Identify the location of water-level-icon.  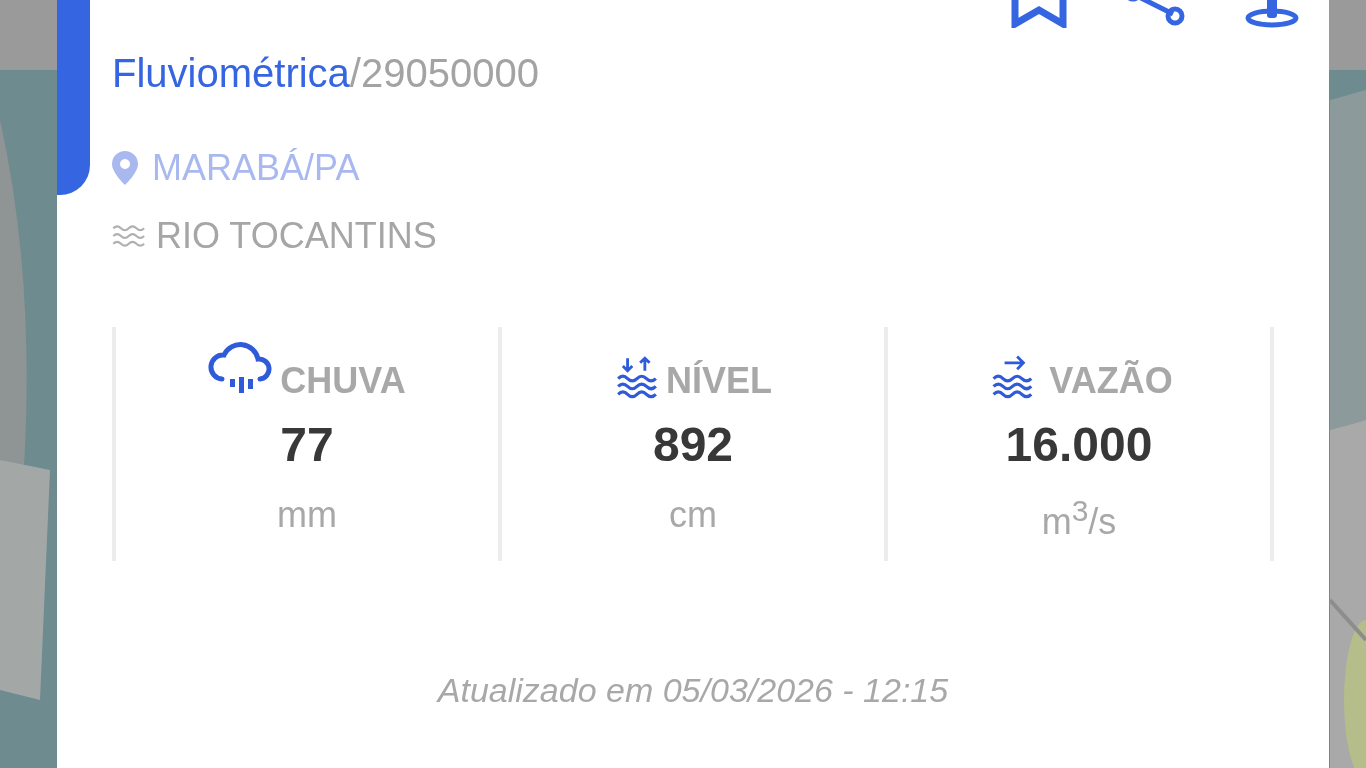
(637, 377).